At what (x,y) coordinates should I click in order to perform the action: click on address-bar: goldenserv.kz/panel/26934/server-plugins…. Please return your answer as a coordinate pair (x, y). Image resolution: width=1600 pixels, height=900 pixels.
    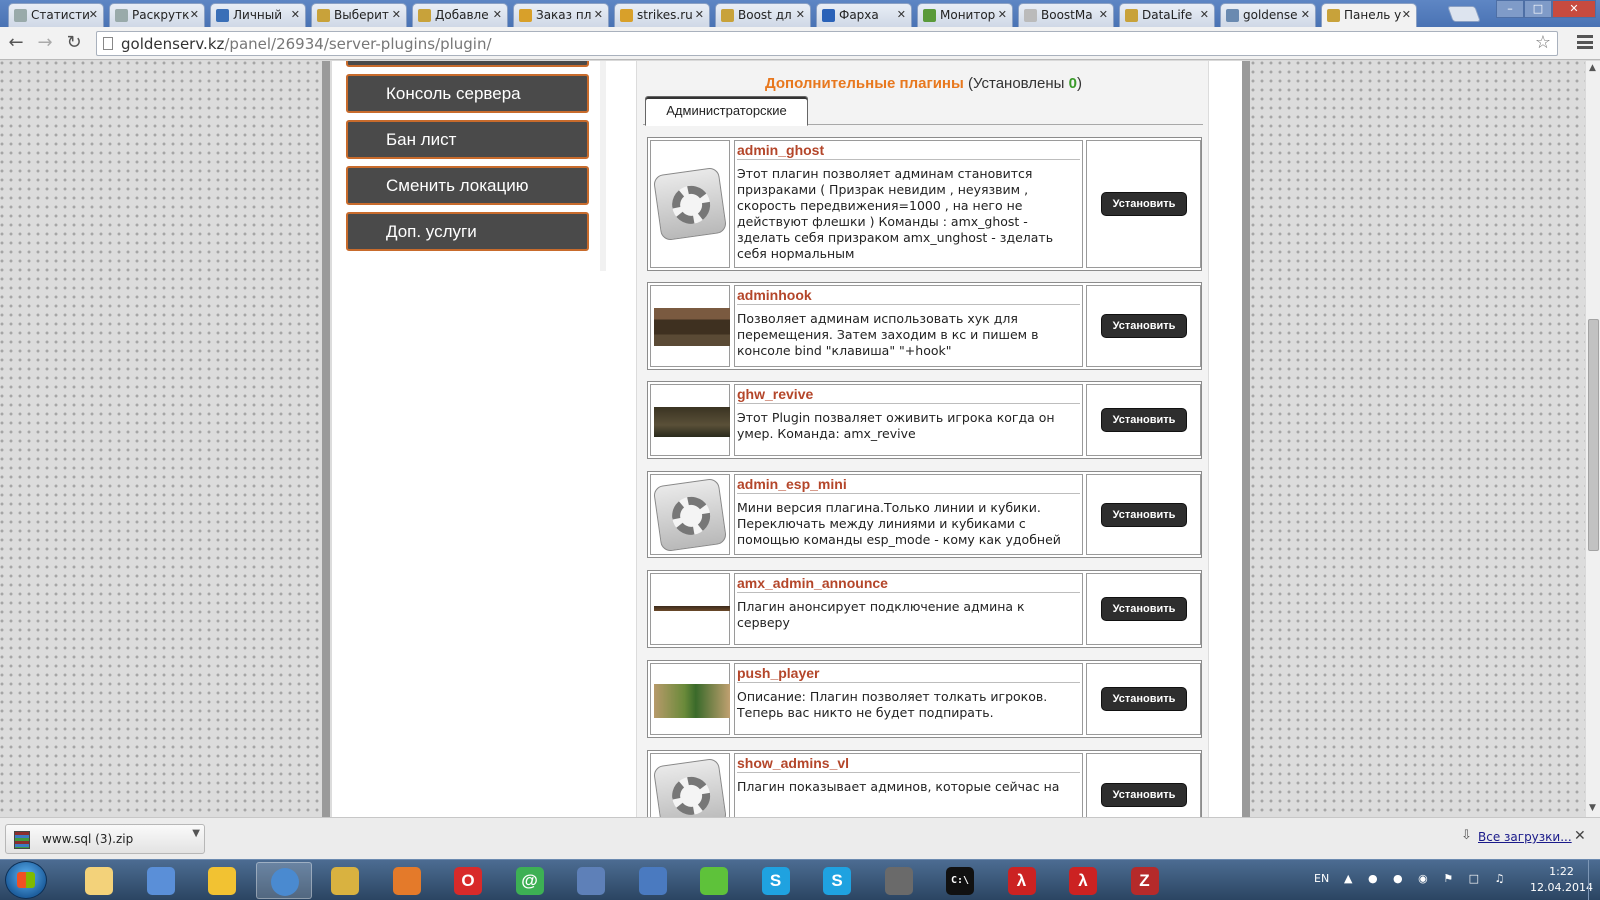
    Looking at the image, I should click on (827, 43).